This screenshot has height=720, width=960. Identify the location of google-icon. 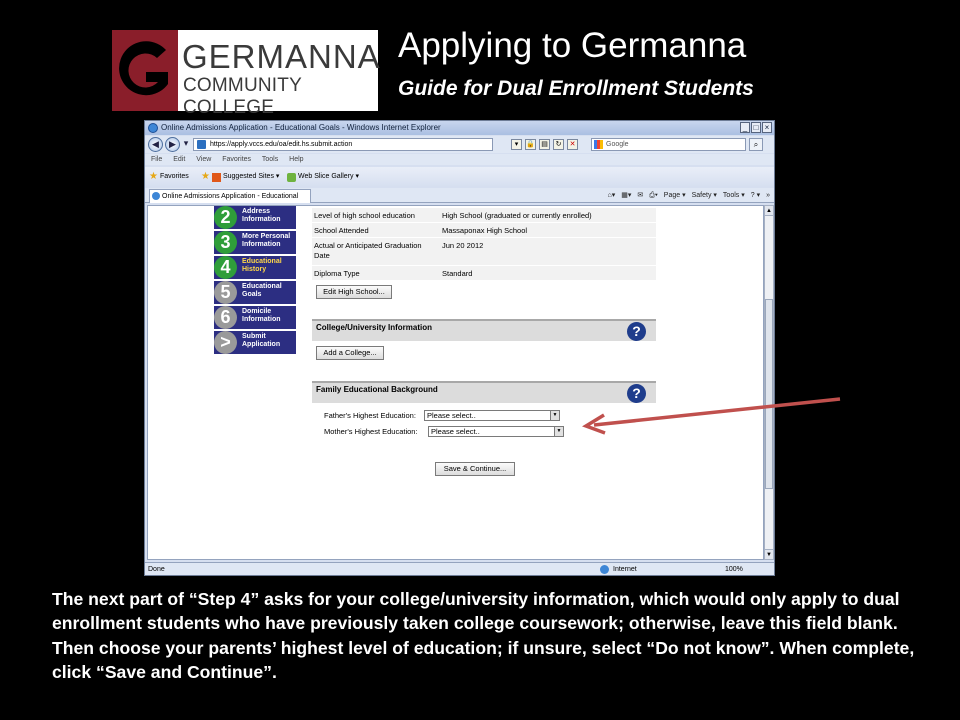
(598, 144).